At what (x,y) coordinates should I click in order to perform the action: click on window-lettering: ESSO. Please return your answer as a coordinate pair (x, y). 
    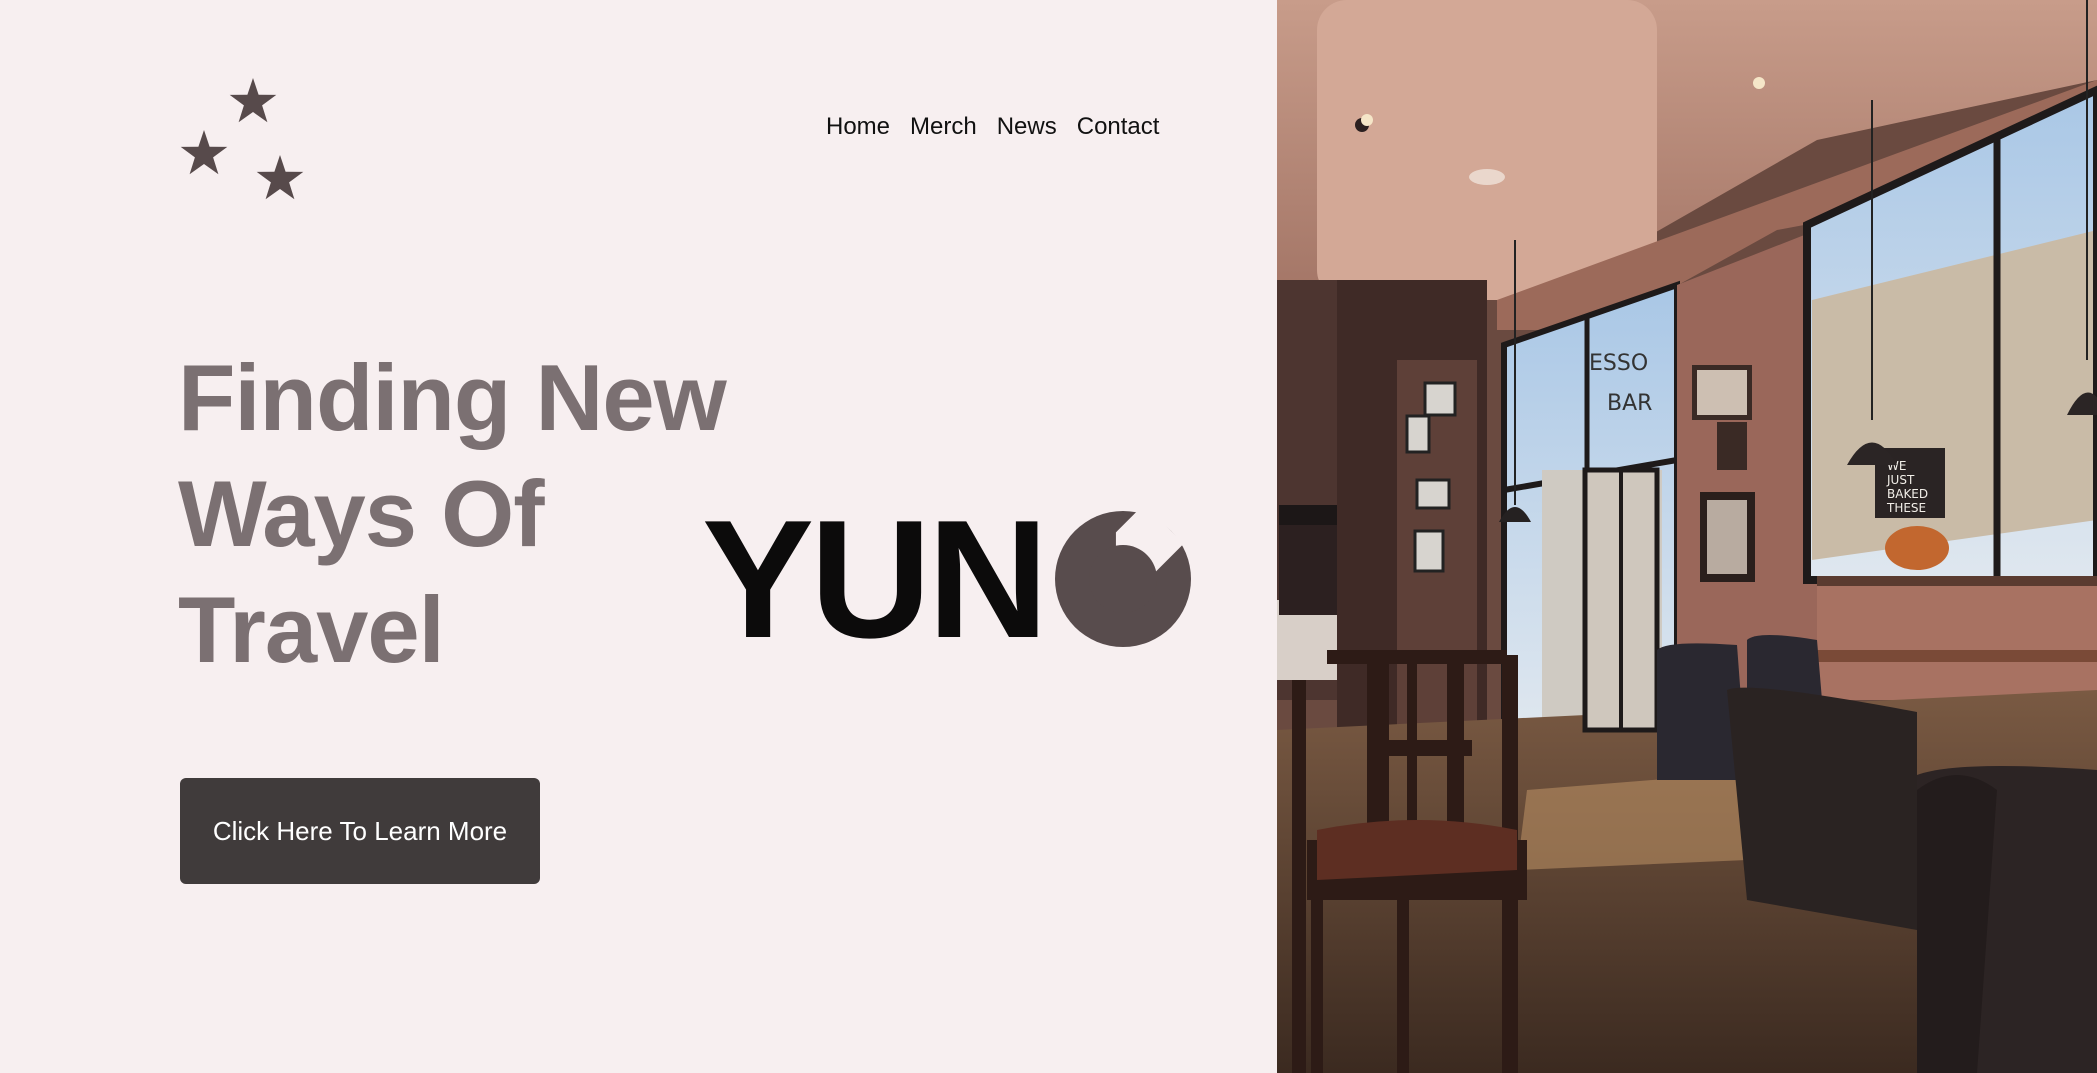
    Looking at the image, I should click on (1618, 363).